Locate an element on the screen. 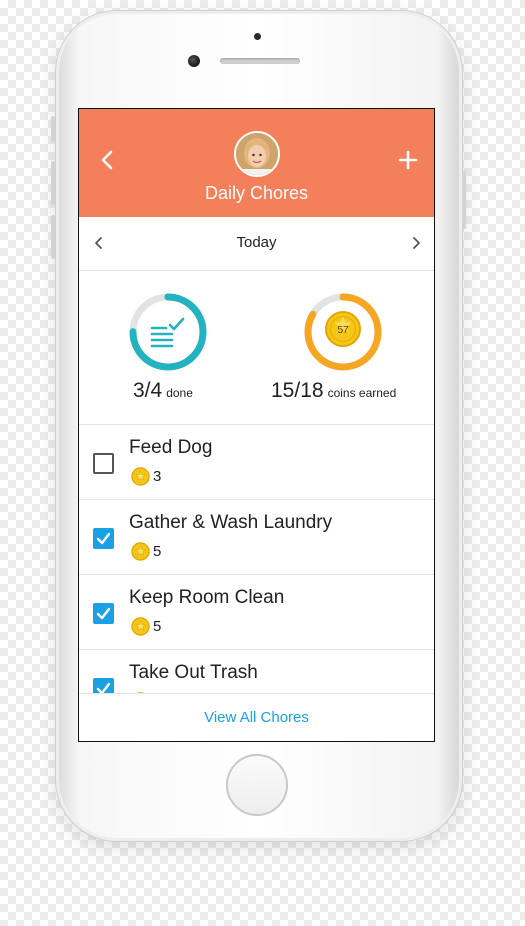 This screenshot has width=525, height=926. checklist-icon is located at coordinates (167, 332).